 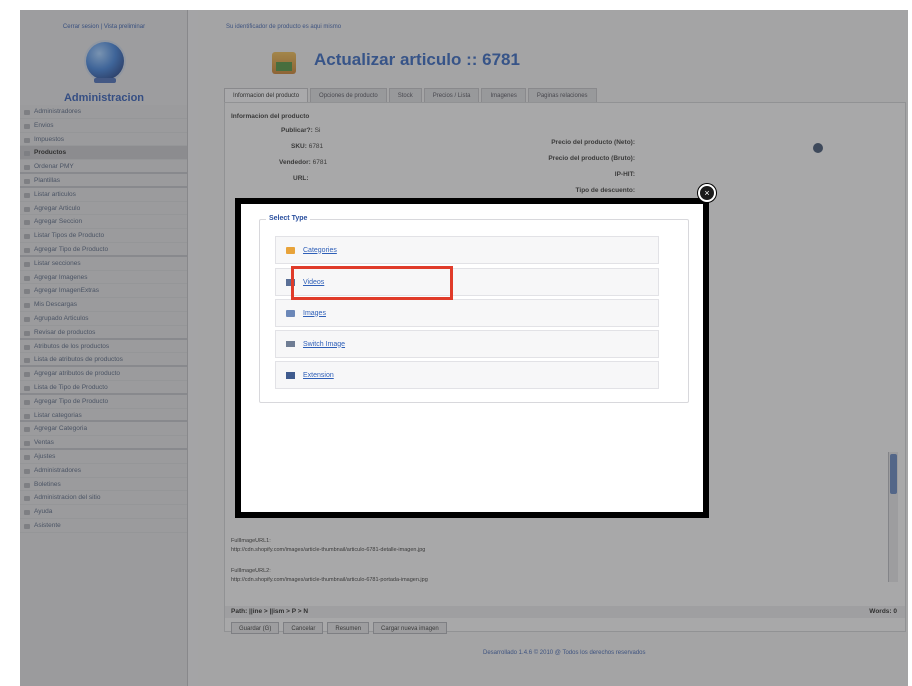 I want to click on option-images: Images, so click(x=467, y=313).